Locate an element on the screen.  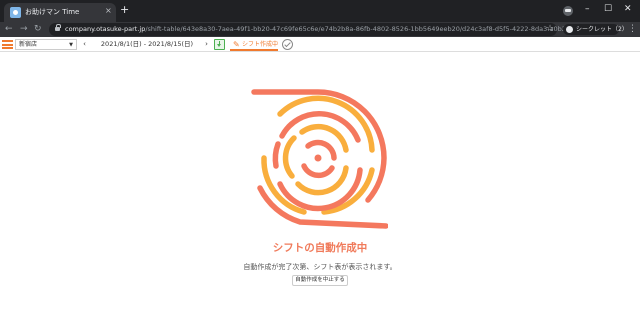
loading-spinner-icon is located at coordinates (319, 159).